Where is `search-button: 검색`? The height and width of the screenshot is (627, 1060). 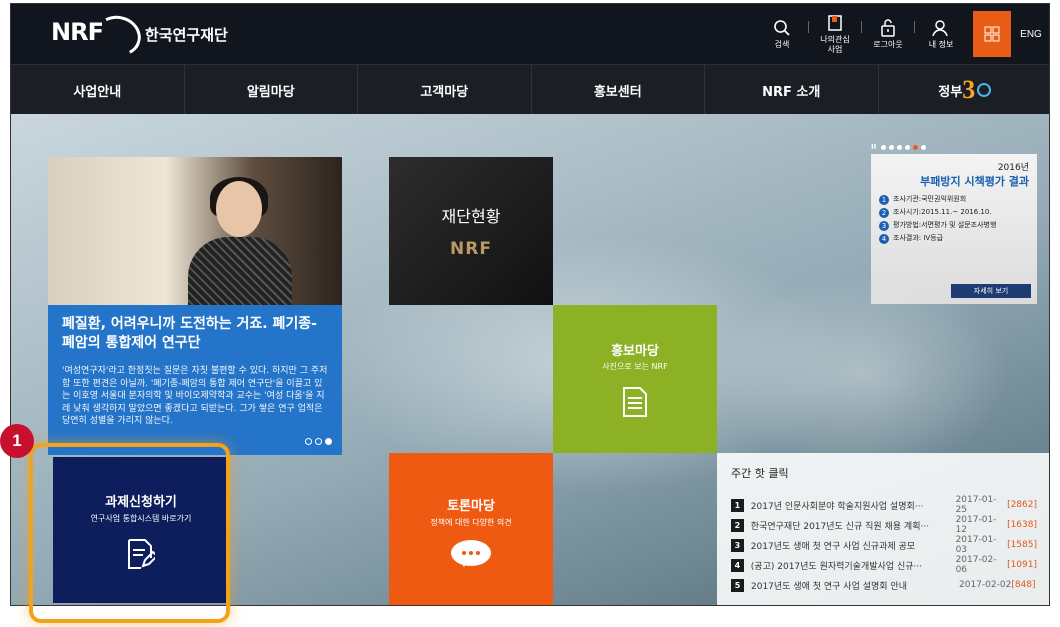 search-button: 검색 is located at coordinates (782, 34).